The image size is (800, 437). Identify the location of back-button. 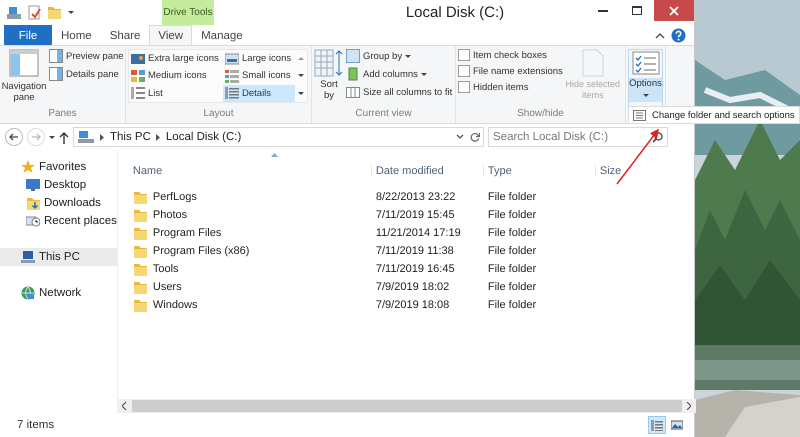
(14, 137).